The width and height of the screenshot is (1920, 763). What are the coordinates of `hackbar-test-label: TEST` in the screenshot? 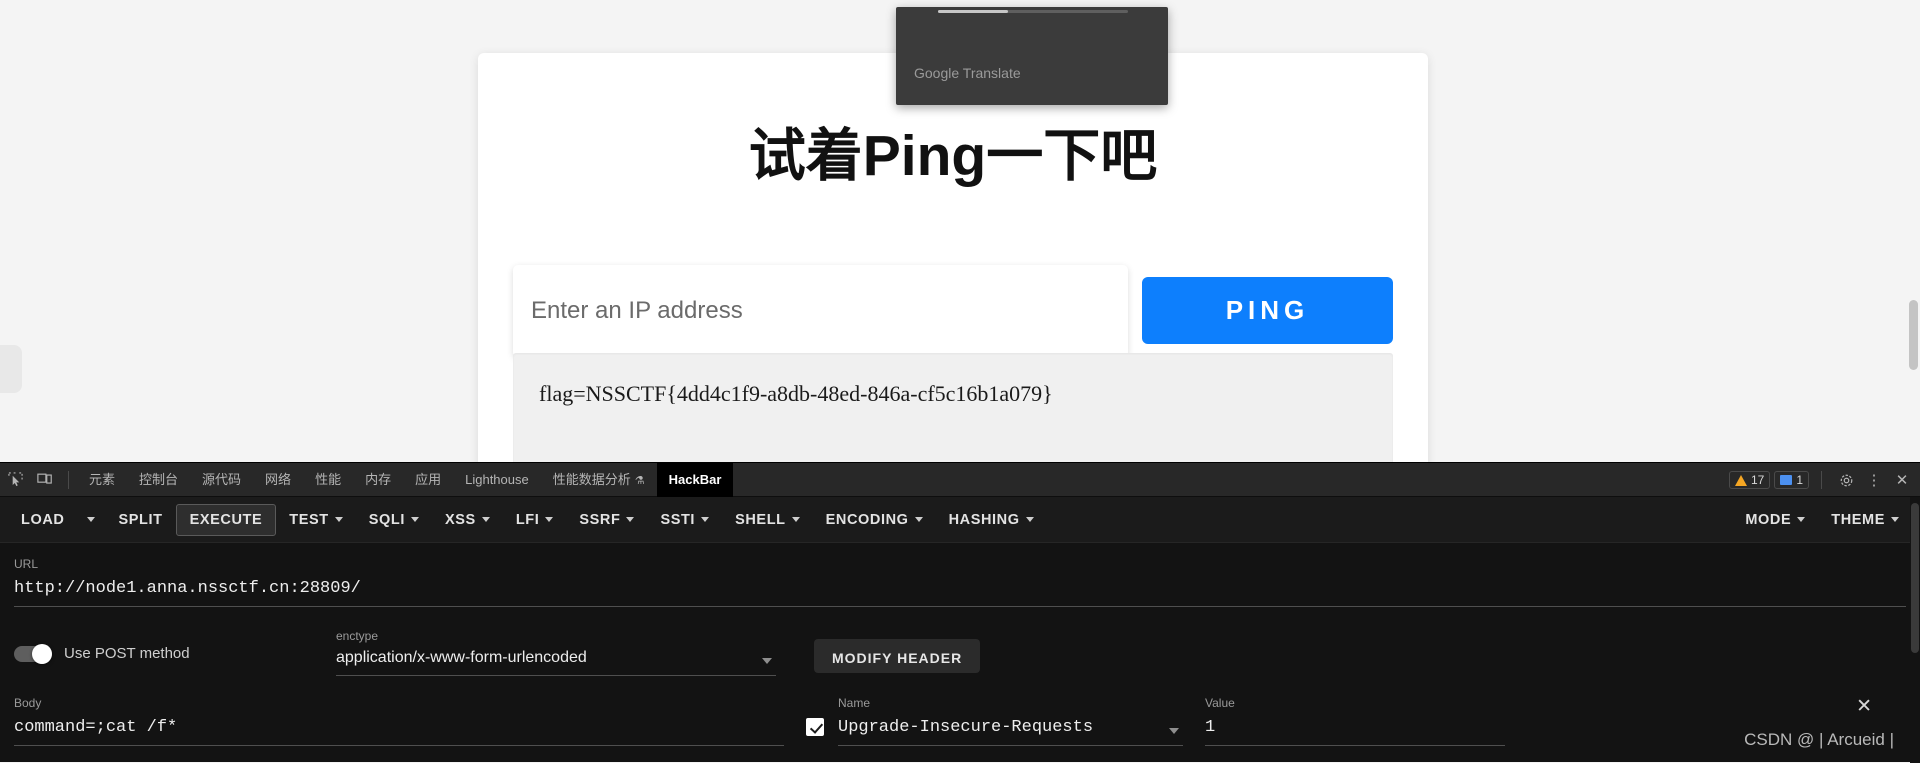 It's located at (309, 519).